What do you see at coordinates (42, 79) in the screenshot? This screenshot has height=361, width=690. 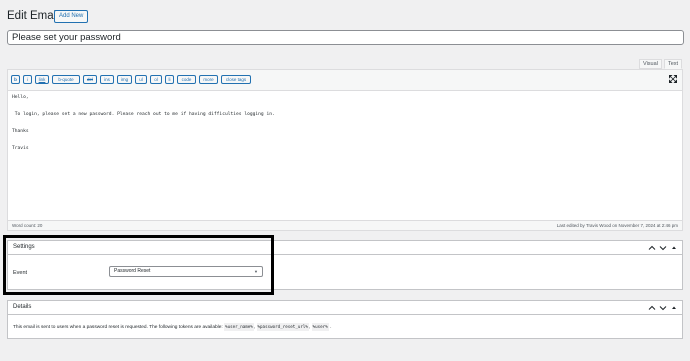 I see `qt-link-button: link` at bounding box center [42, 79].